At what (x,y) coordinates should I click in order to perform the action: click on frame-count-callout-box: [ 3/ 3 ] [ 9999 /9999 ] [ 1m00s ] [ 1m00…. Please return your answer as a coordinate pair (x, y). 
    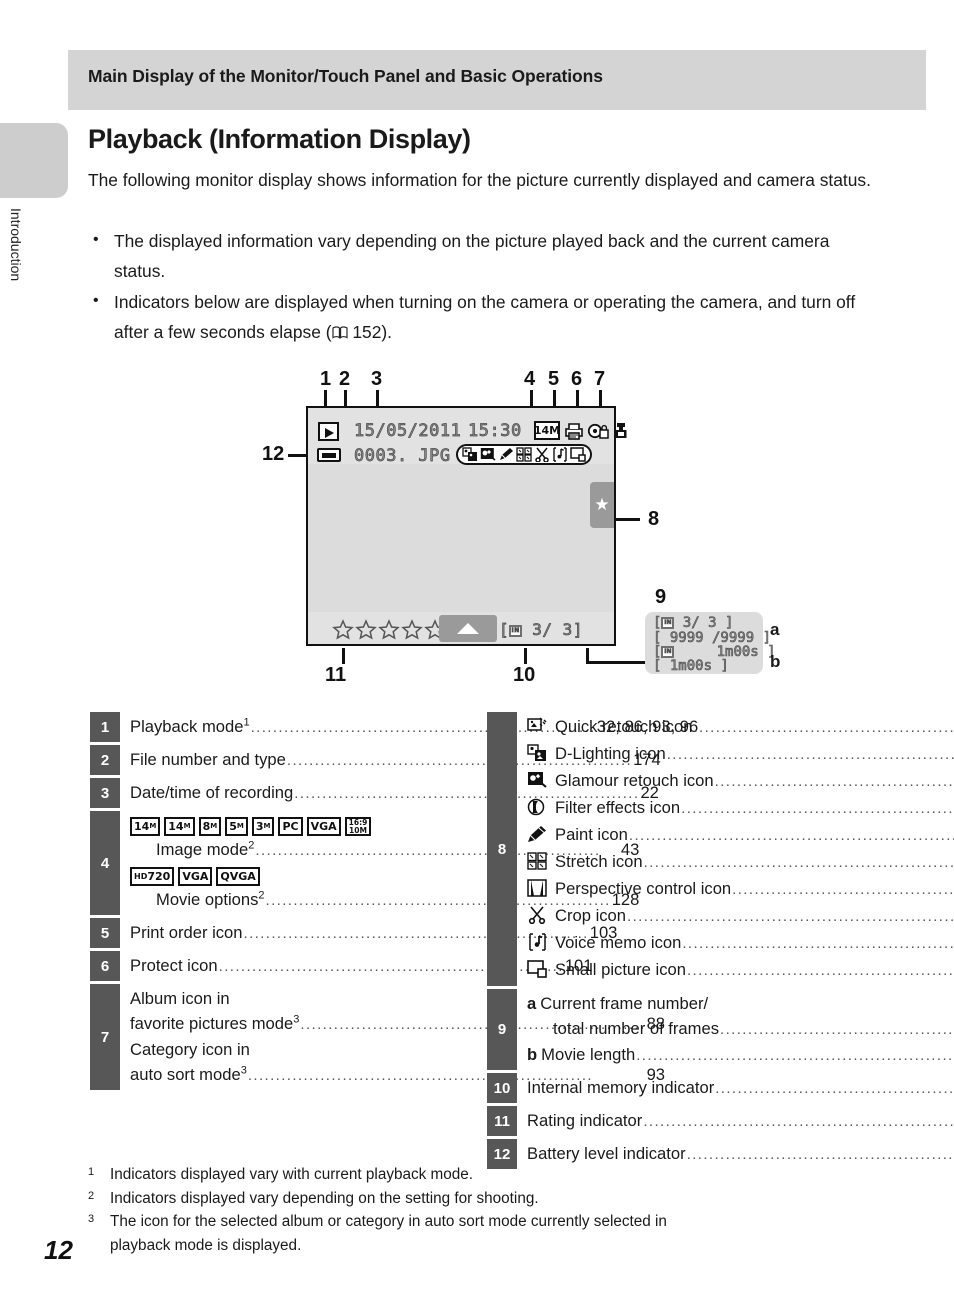
    Looking at the image, I should click on (710, 643).